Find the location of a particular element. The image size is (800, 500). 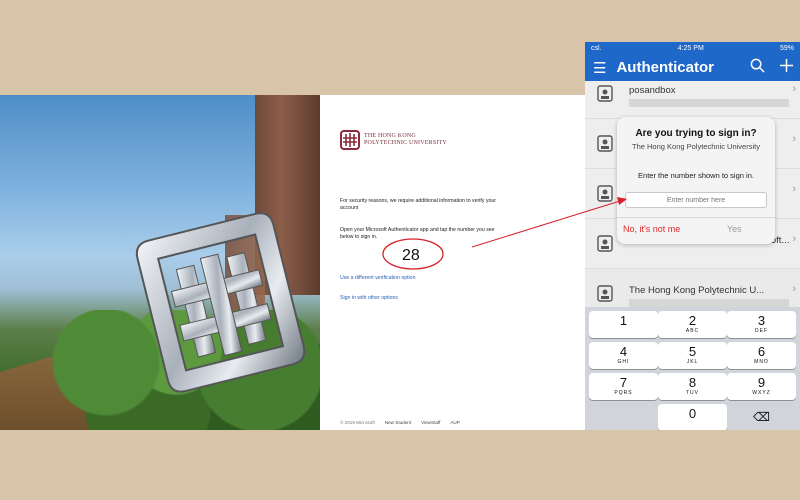

dialog-instruction: Enter the number shown to sign in. is located at coordinates (696, 175).